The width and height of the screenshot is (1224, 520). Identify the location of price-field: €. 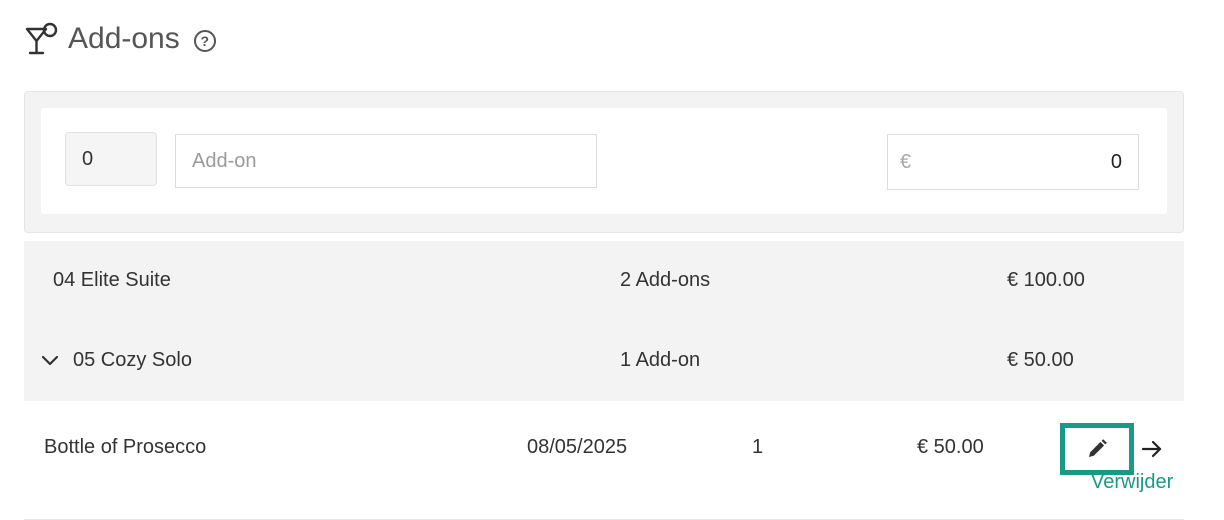
(1013, 162).